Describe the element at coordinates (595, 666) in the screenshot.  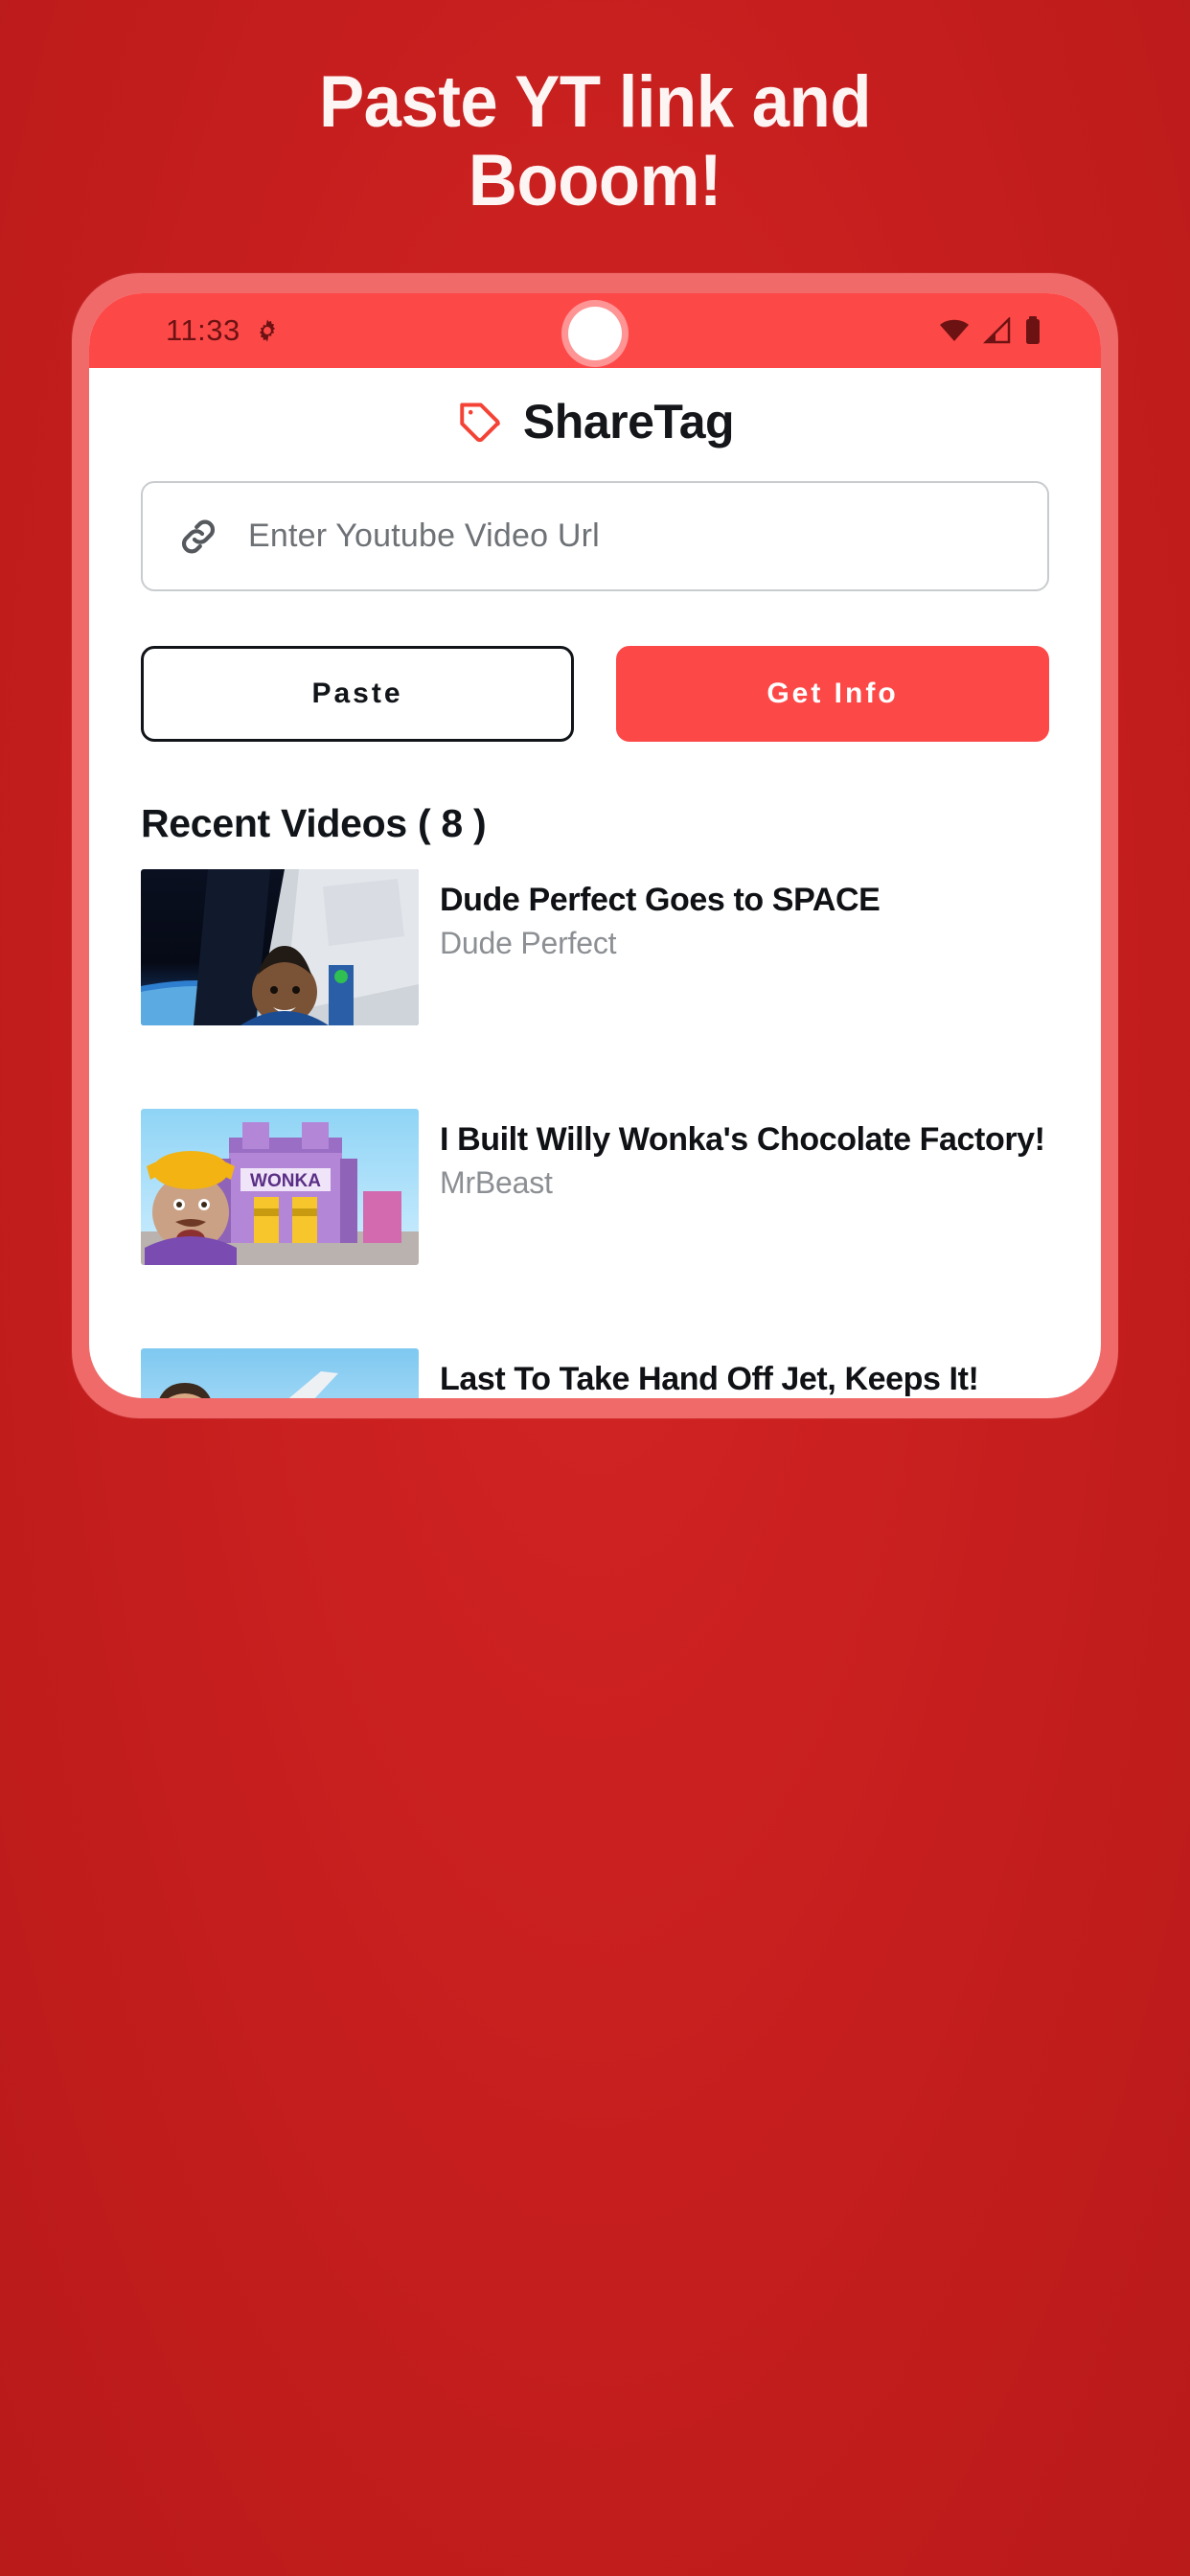
I see `action-button-row: Paste Get Info` at that location.